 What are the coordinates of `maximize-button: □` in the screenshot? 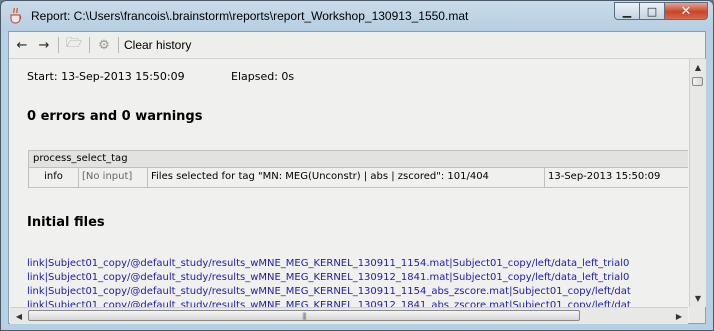 It's located at (652, 11).